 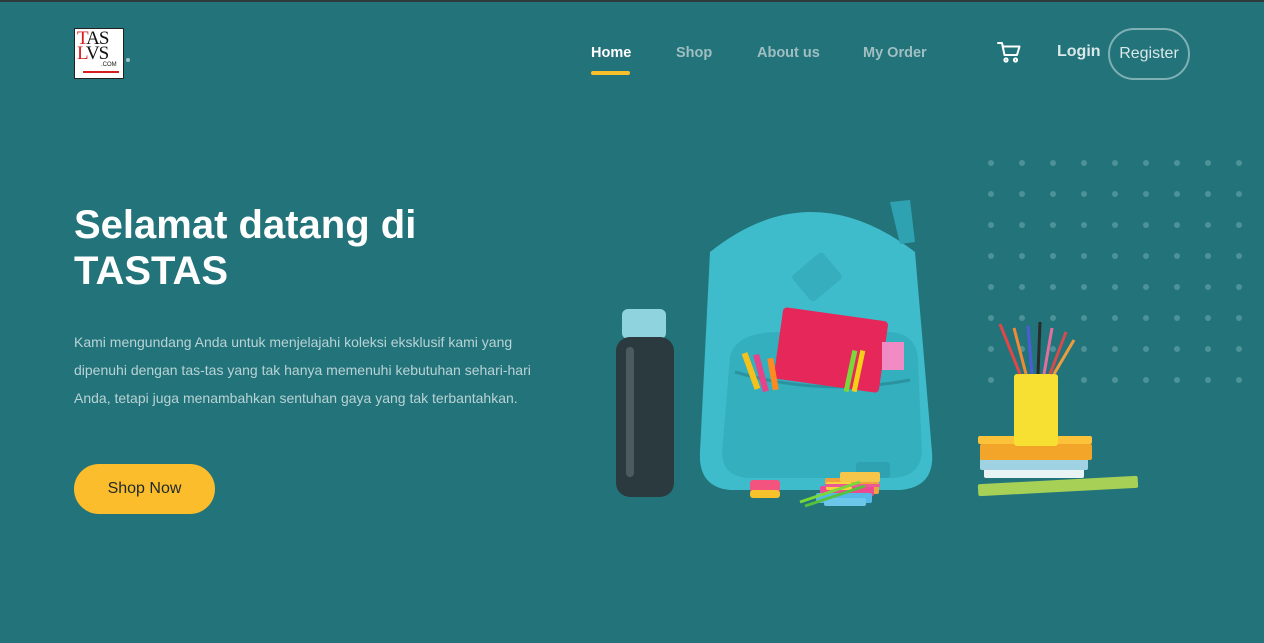 What do you see at coordinates (895, 53) in the screenshot?
I see `nav-my-order: My Order` at bounding box center [895, 53].